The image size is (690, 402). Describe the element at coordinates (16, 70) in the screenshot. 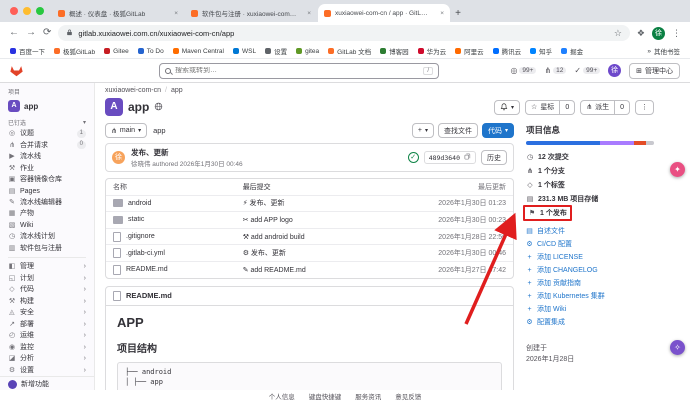

I see `gitlab-logo-icon` at that location.